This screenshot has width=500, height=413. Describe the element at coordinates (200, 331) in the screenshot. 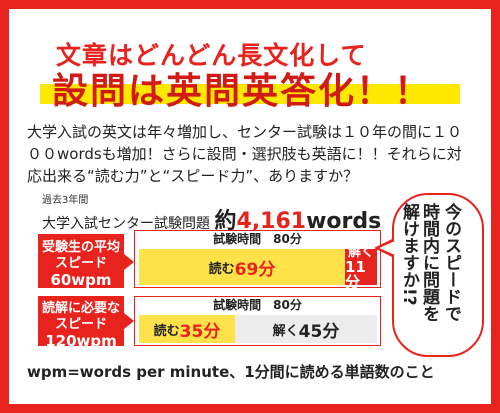

I see `row2-read-value: 35分` at that location.